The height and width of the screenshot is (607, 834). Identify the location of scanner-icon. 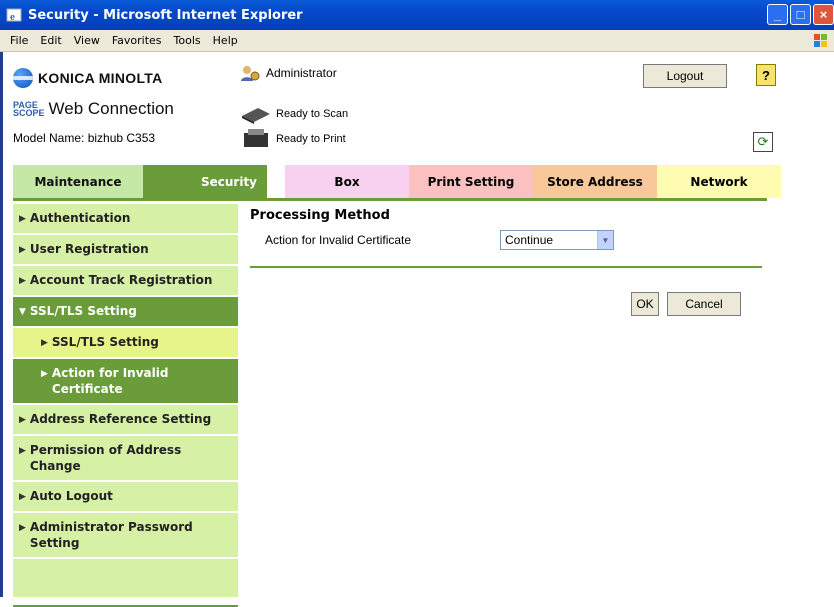
(256, 116).